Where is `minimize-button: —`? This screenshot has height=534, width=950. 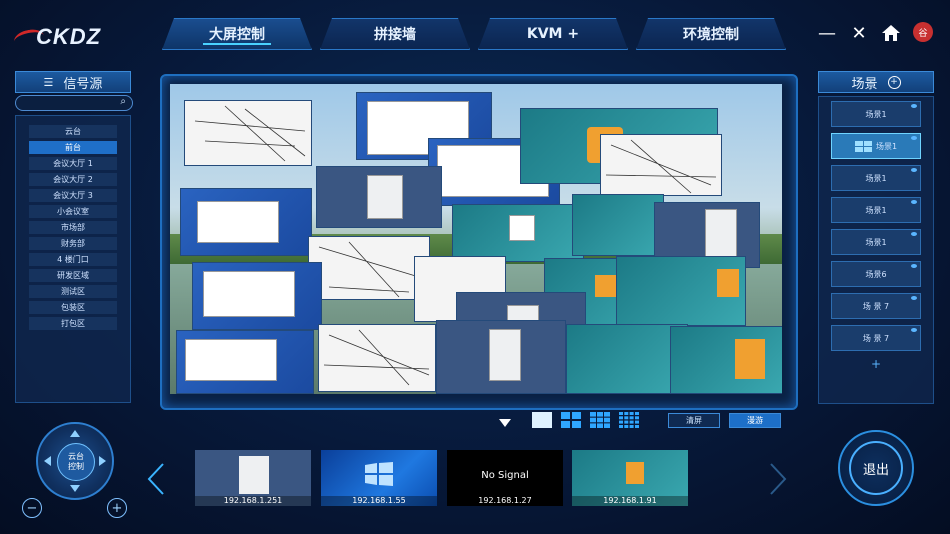
minimize-button: — is located at coordinates (827, 33).